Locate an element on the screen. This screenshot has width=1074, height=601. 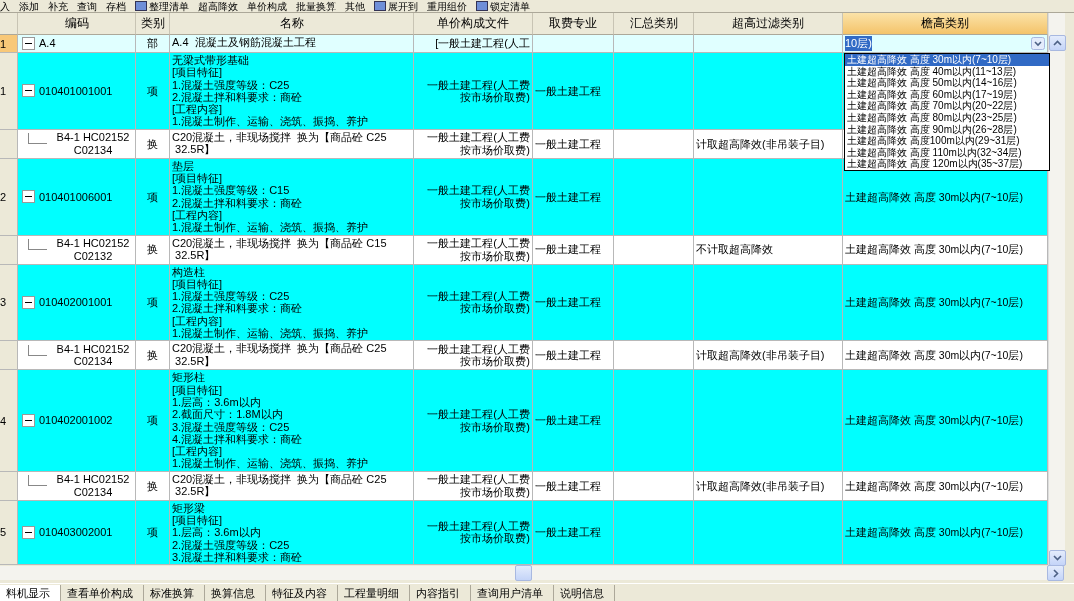
table-cell: 项 is located at coordinates (152, 302).